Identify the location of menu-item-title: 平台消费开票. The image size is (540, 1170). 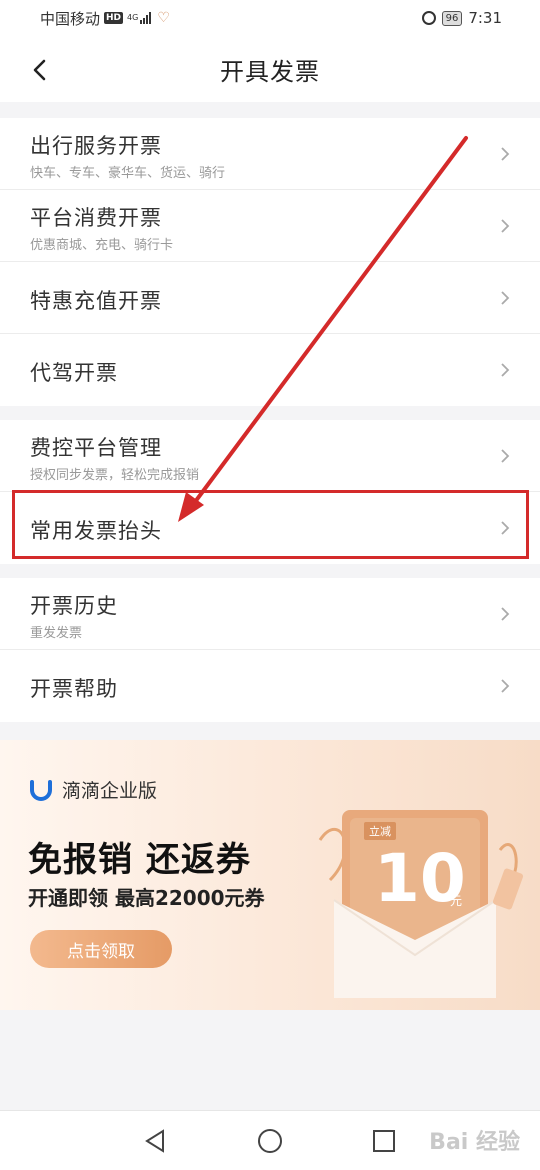
(96, 218).